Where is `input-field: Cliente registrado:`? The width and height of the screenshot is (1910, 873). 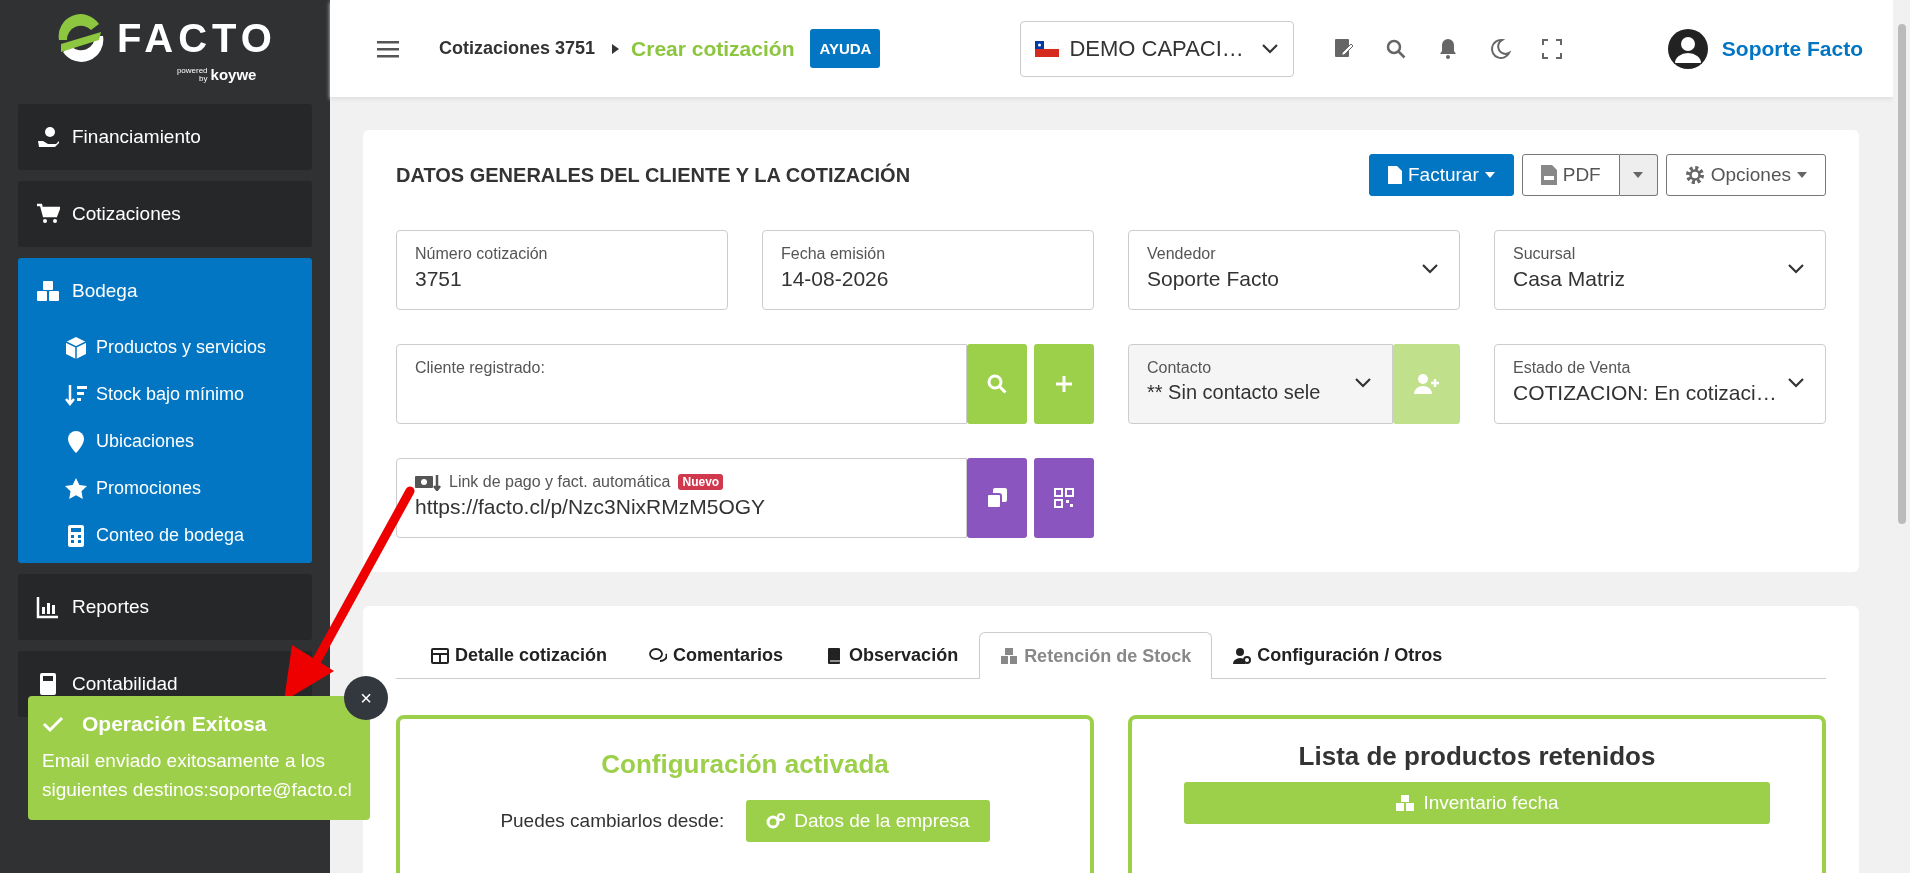
input-field: Cliente registrado: is located at coordinates (681, 384).